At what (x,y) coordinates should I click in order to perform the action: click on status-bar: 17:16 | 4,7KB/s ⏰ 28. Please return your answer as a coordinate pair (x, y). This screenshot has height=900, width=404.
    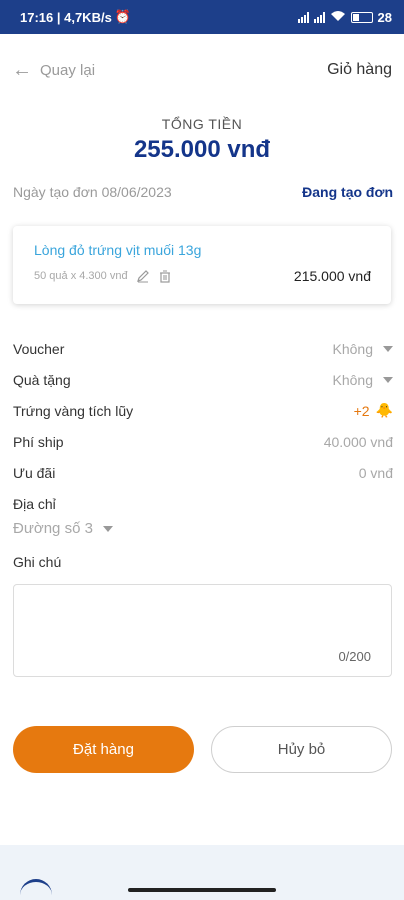
    Looking at the image, I should click on (202, 17).